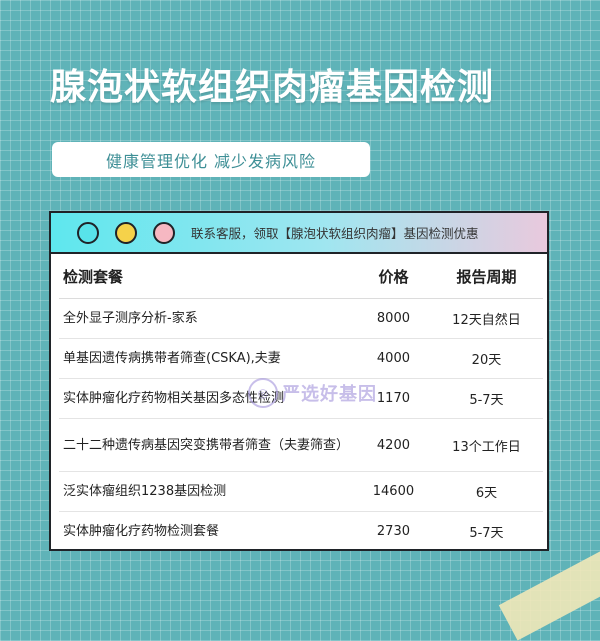 This screenshot has height=641, width=600. Describe the element at coordinates (208, 318) in the screenshot. I see `package-name: 全外显子测序分析-家系` at that location.